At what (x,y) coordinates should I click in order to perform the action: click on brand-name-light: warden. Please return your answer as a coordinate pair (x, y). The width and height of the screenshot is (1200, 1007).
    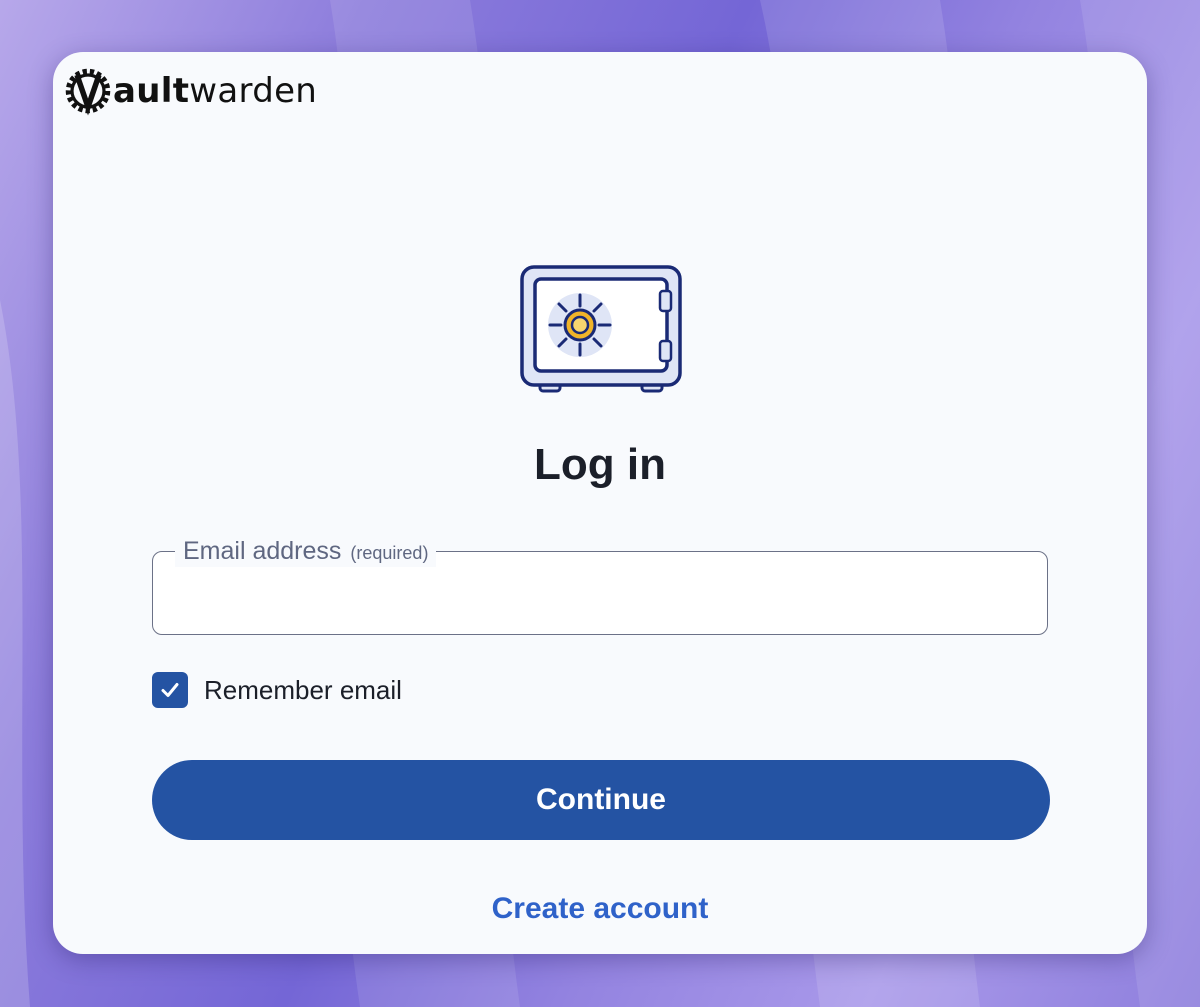
    Looking at the image, I should click on (253, 91).